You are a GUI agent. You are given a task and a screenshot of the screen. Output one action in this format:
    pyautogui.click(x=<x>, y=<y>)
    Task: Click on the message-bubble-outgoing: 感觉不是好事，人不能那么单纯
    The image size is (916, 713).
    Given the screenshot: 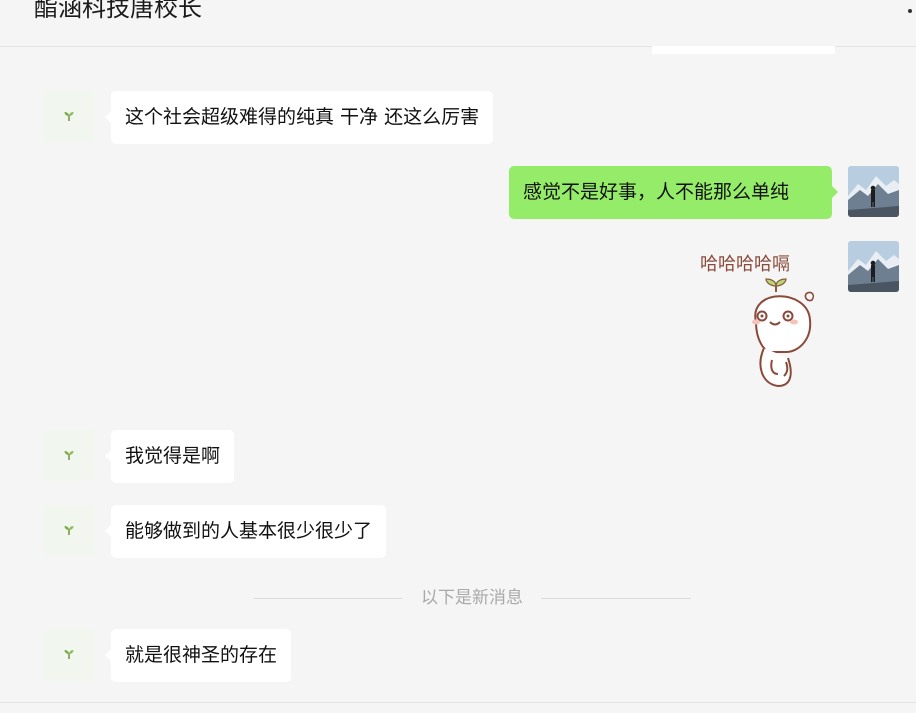 What is the action you would take?
    pyautogui.click(x=673, y=192)
    